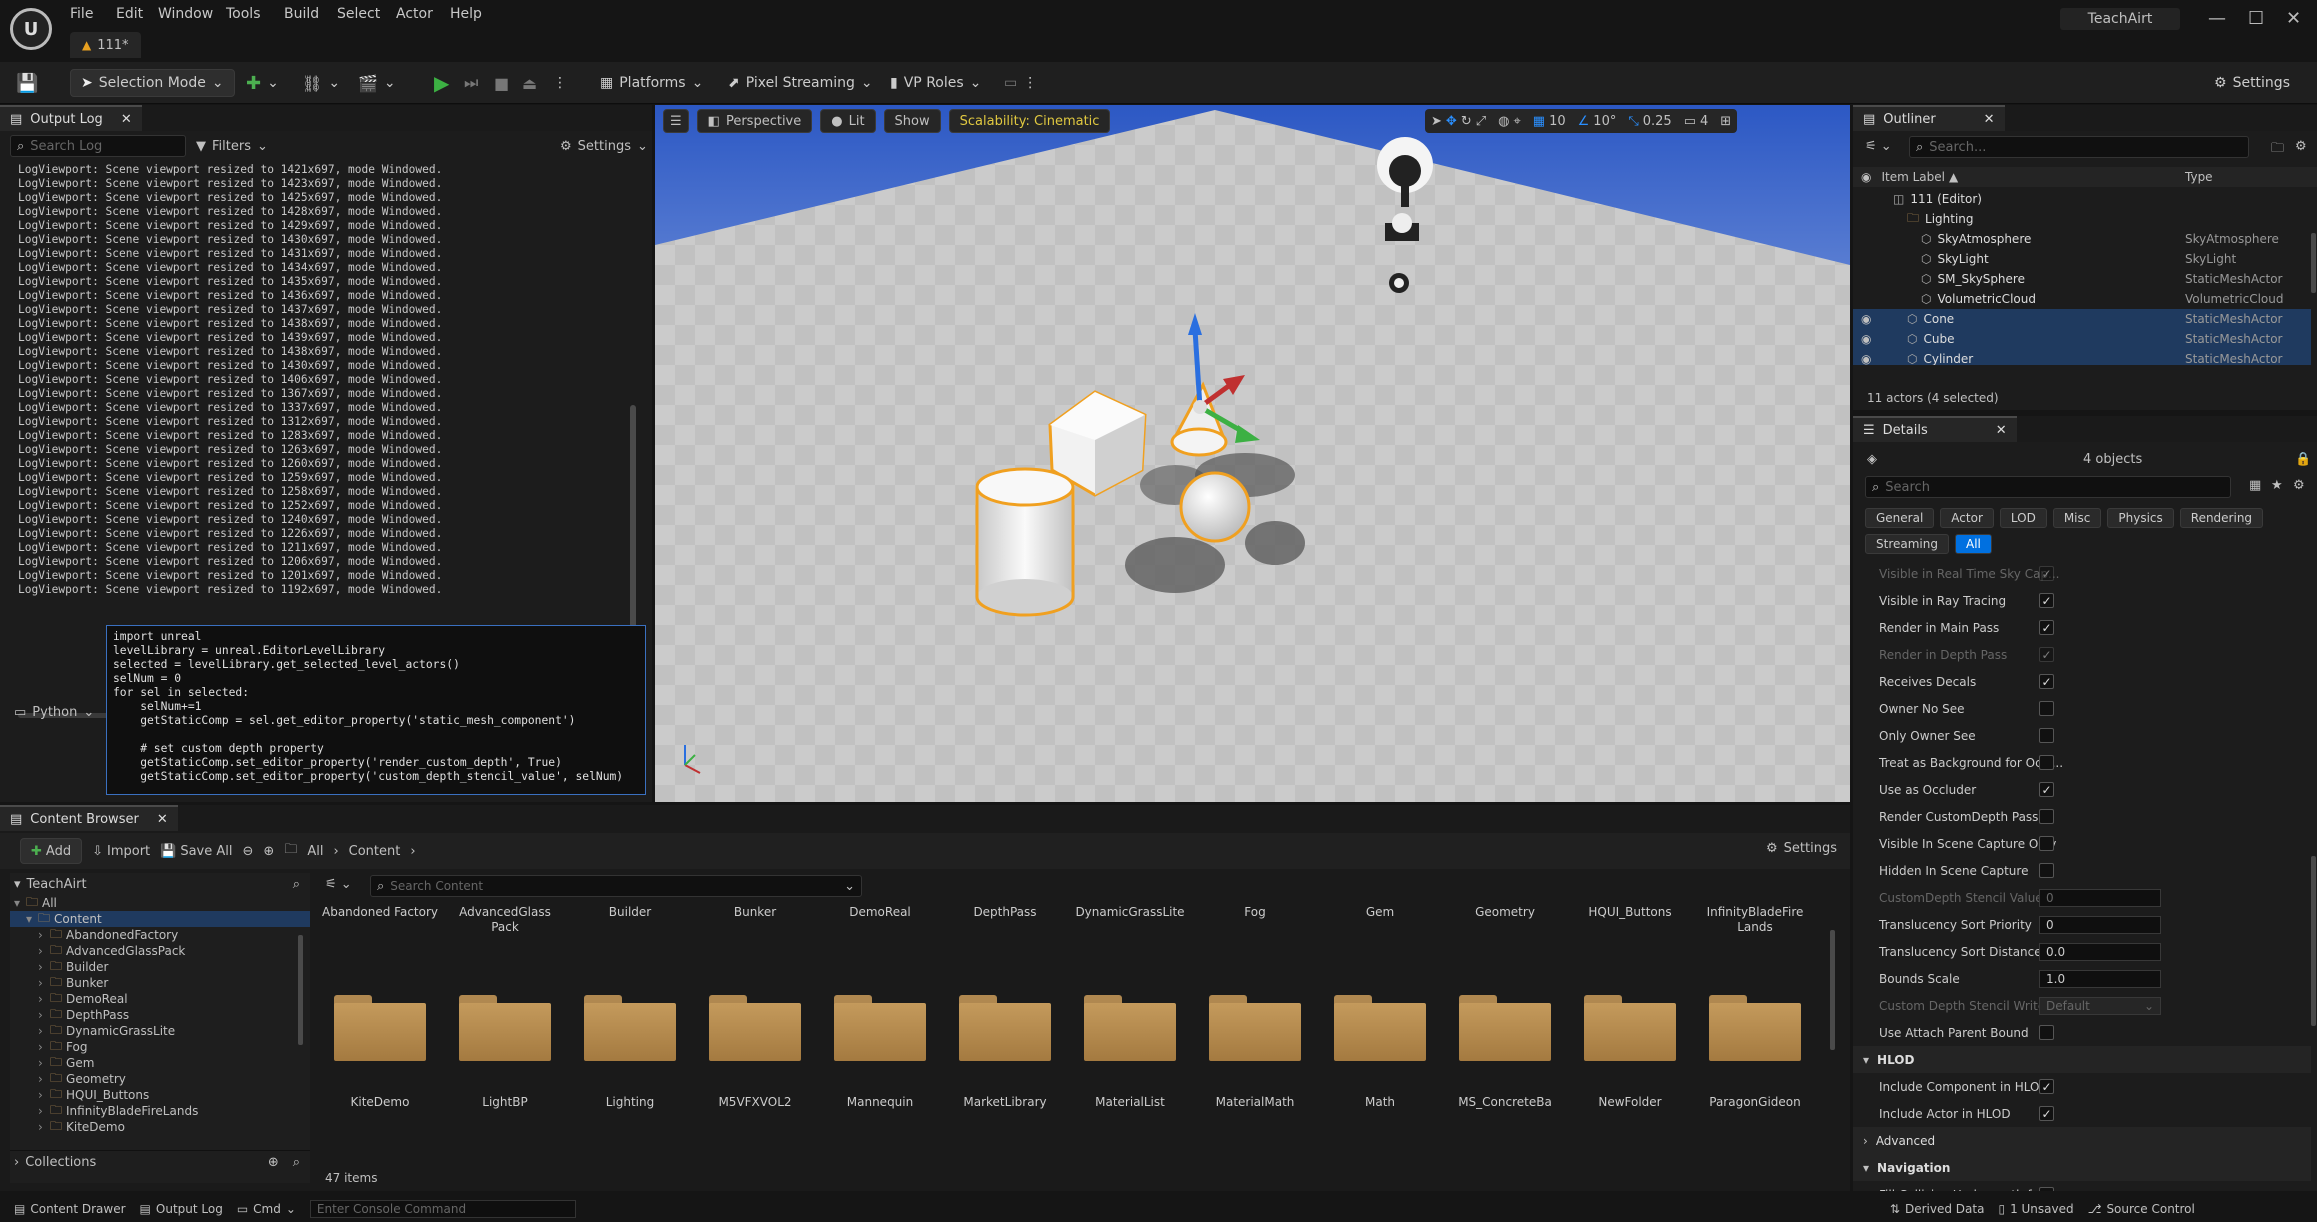  I want to click on star-icon: ★, so click(2277, 485).